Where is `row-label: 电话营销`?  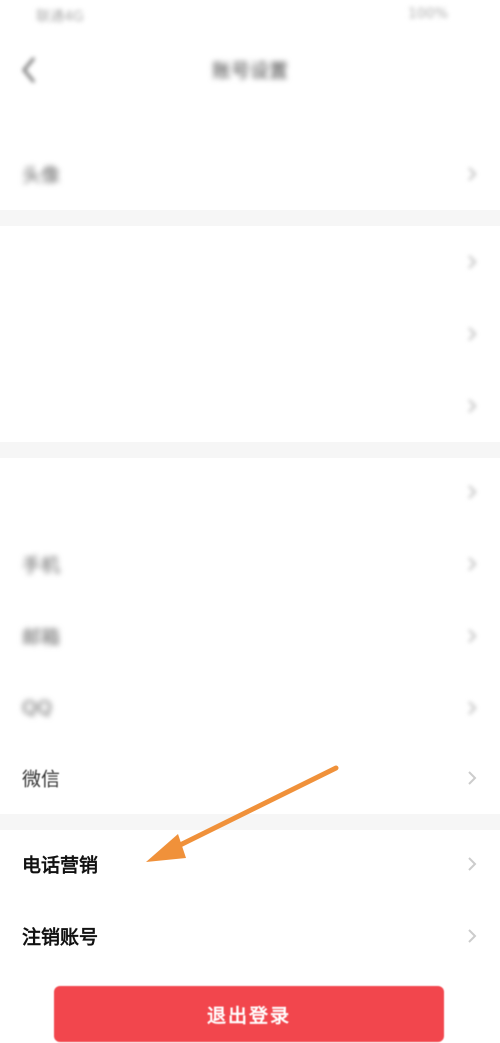 row-label: 电话营销 is located at coordinates (60, 865).